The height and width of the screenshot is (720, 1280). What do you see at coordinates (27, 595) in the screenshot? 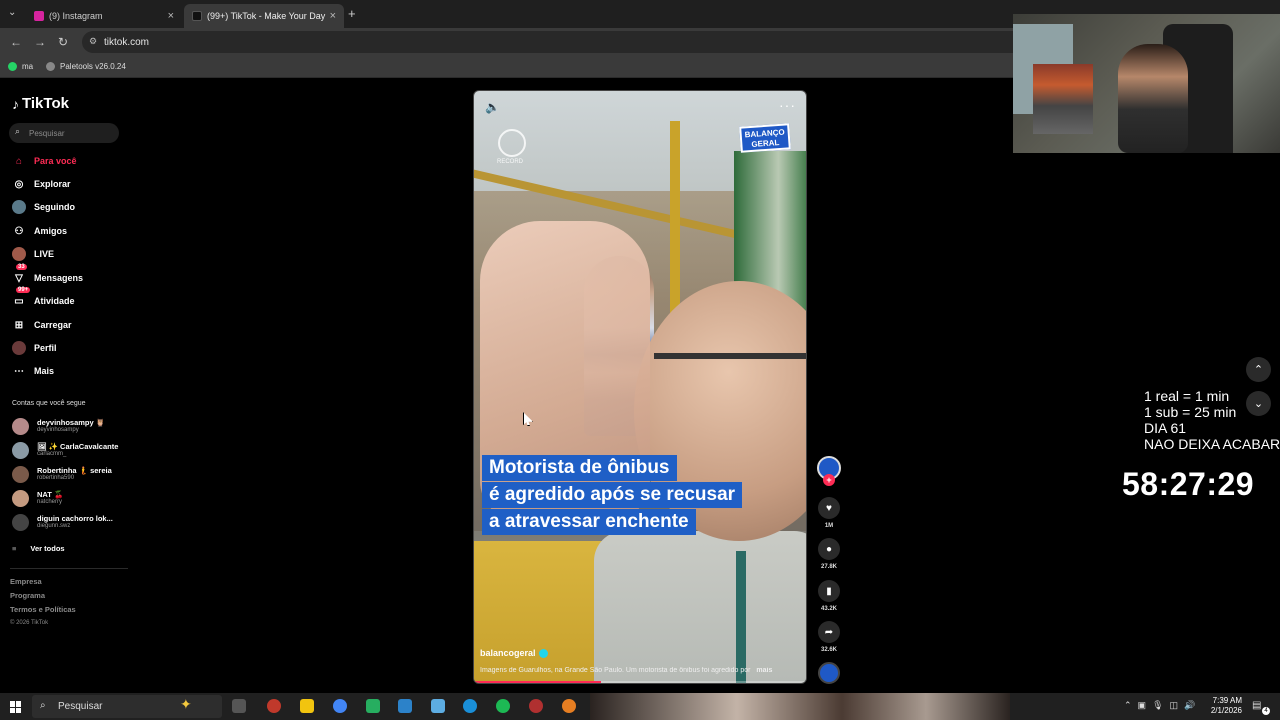
I see `footer-link-program: Programa` at bounding box center [27, 595].